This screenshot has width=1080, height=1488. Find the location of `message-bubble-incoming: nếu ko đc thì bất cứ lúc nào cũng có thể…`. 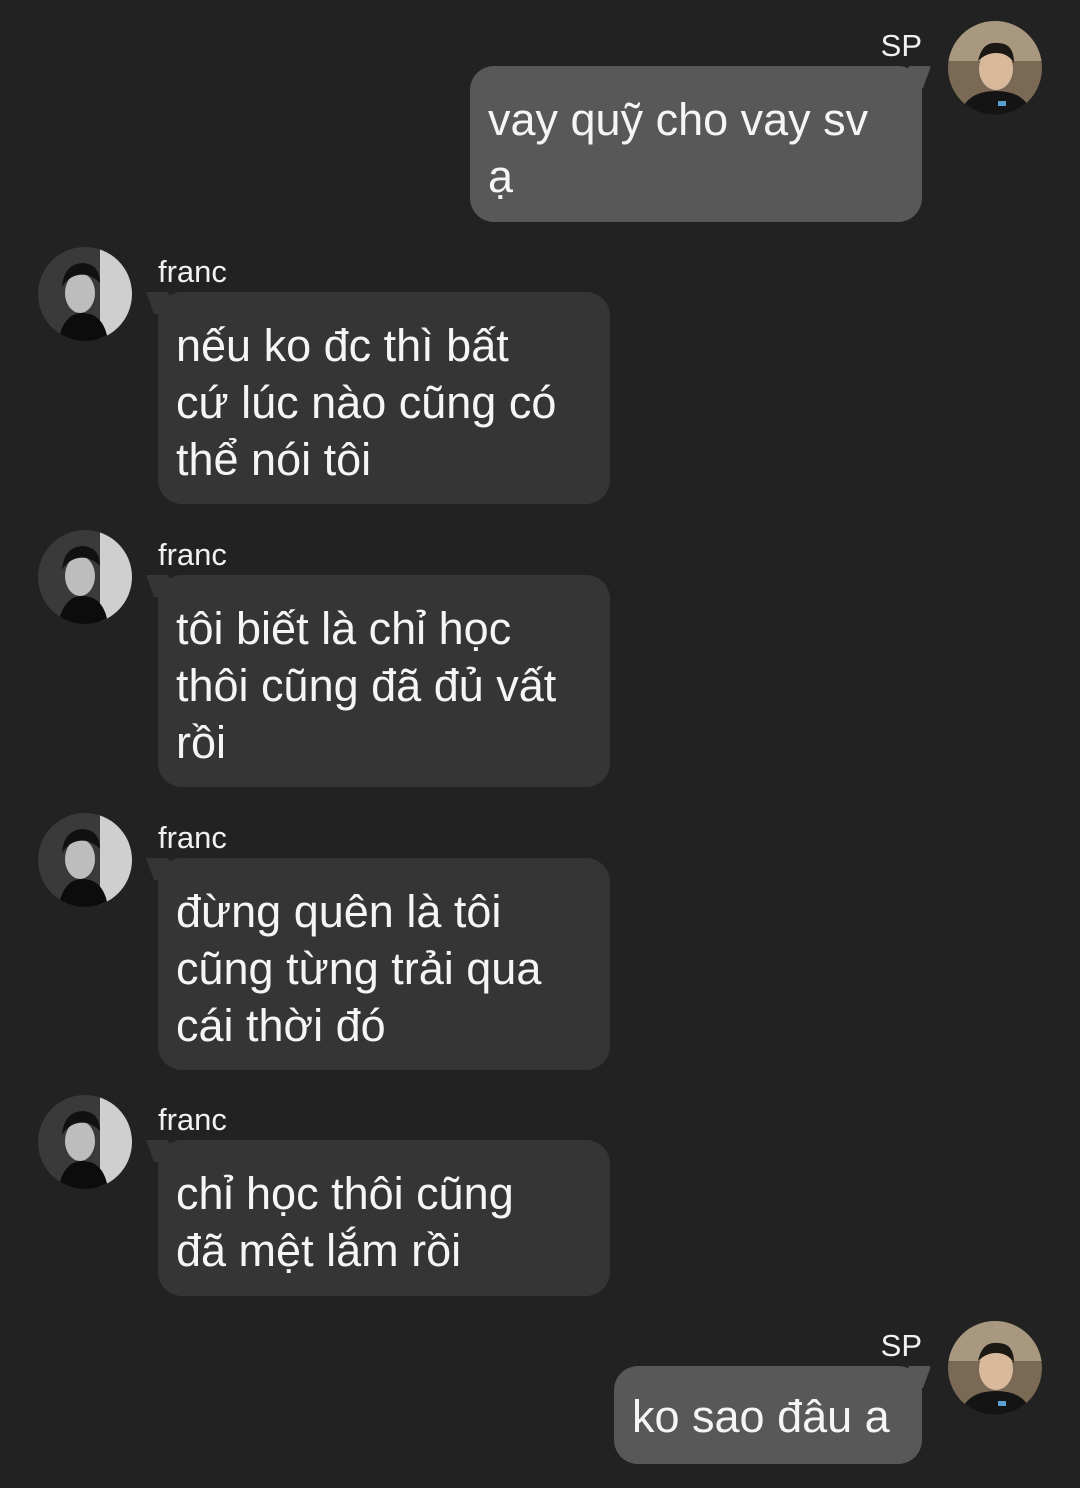

message-bubble-incoming: nếu ko đc thì bất cứ lúc nào cũng có thể… is located at coordinates (384, 398).